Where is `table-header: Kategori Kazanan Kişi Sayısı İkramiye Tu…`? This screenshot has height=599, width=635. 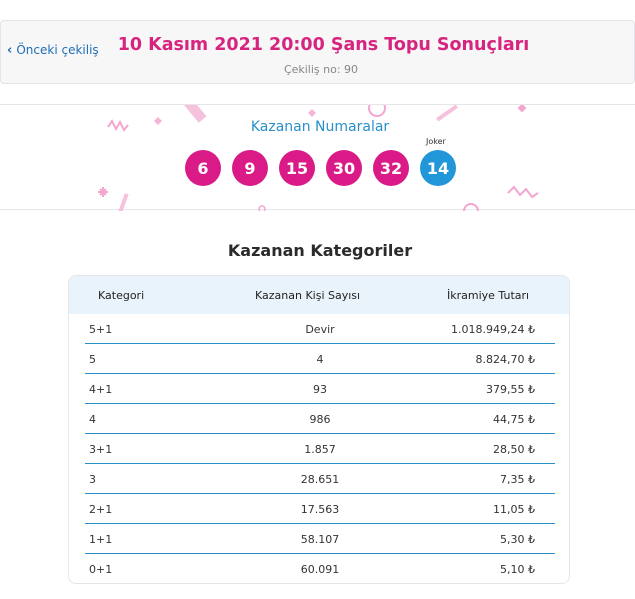 table-header: Kategori Kazanan Kişi Sayısı İkramiye Tu… is located at coordinates (319, 295).